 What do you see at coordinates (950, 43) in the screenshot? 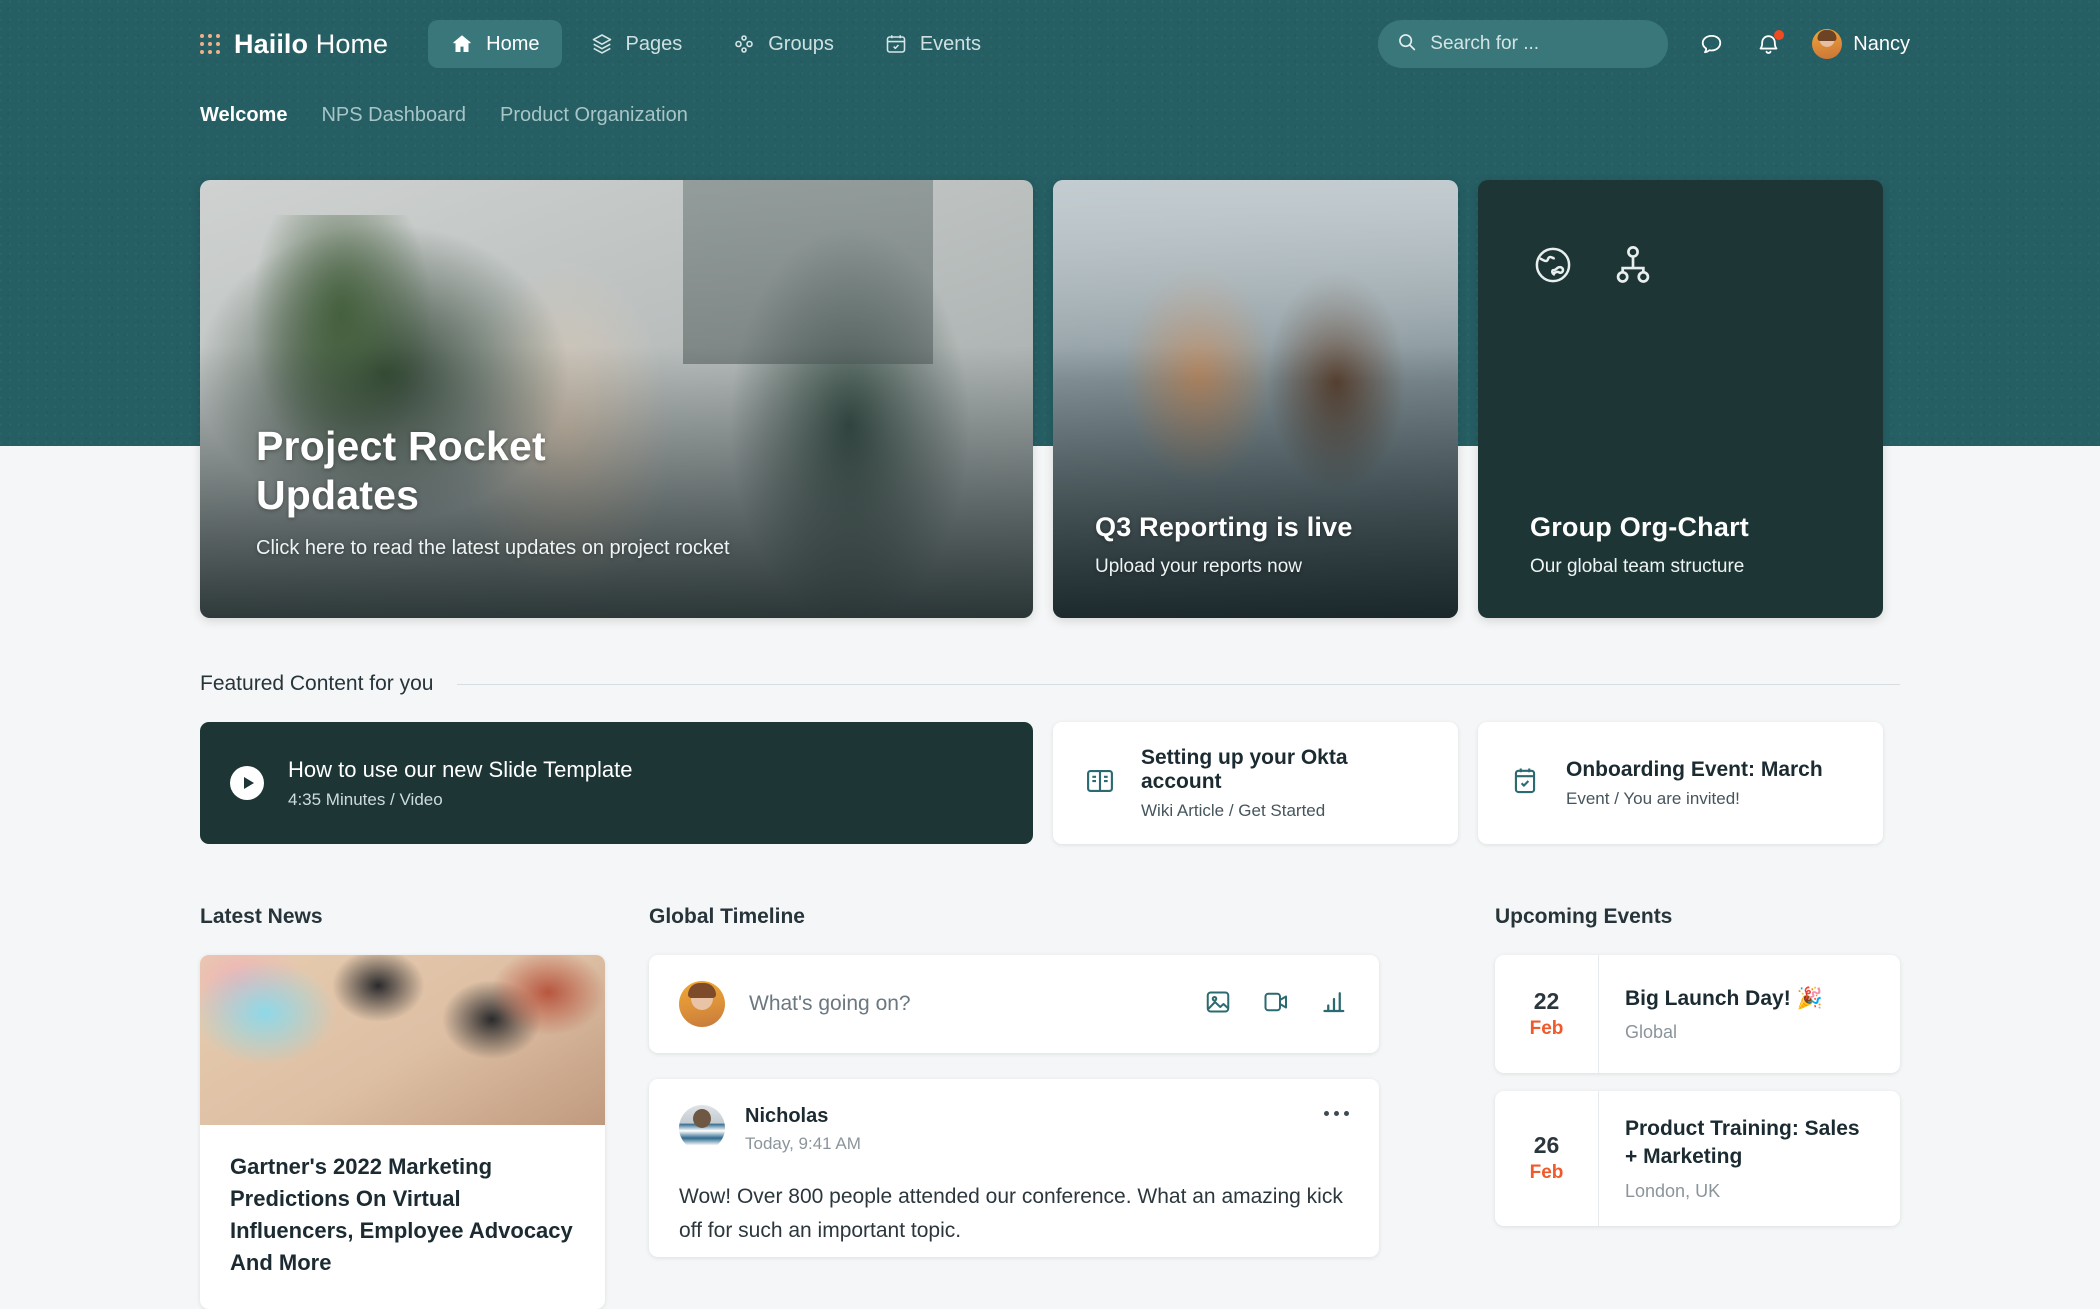
I see `nav-label: Events` at bounding box center [950, 43].